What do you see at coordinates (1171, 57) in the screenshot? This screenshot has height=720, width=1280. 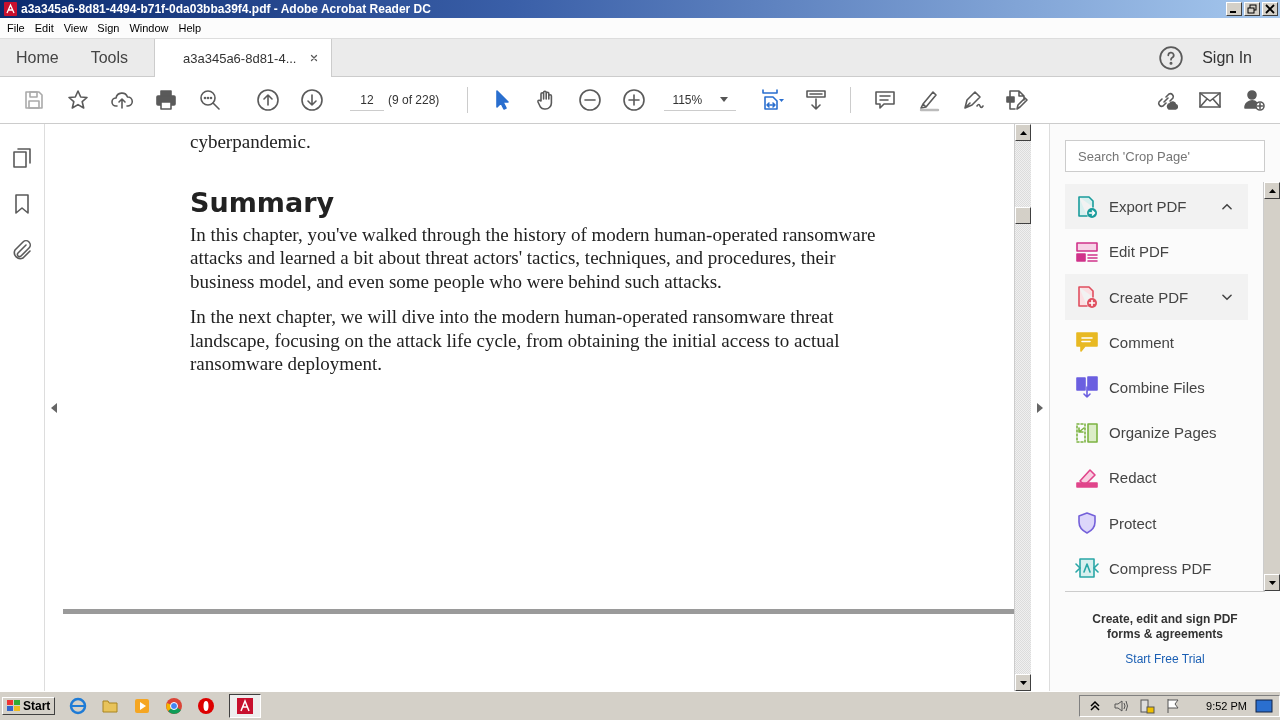 I see `help-icon` at bounding box center [1171, 57].